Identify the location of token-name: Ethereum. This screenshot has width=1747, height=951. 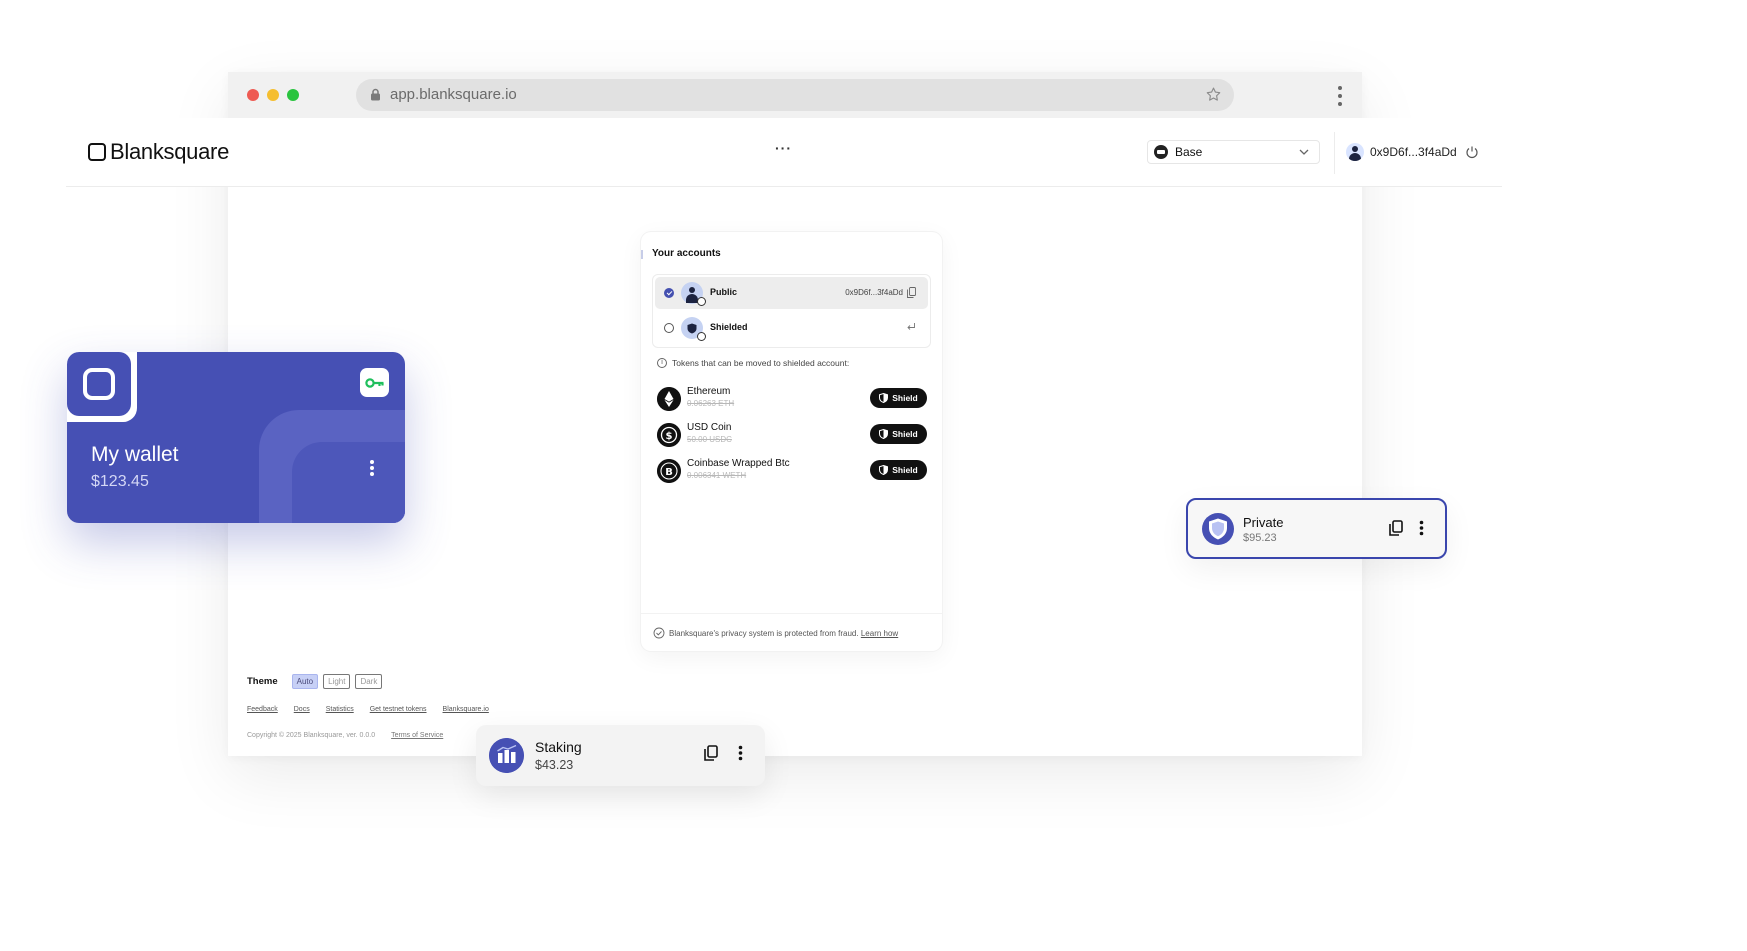
(709, 391).